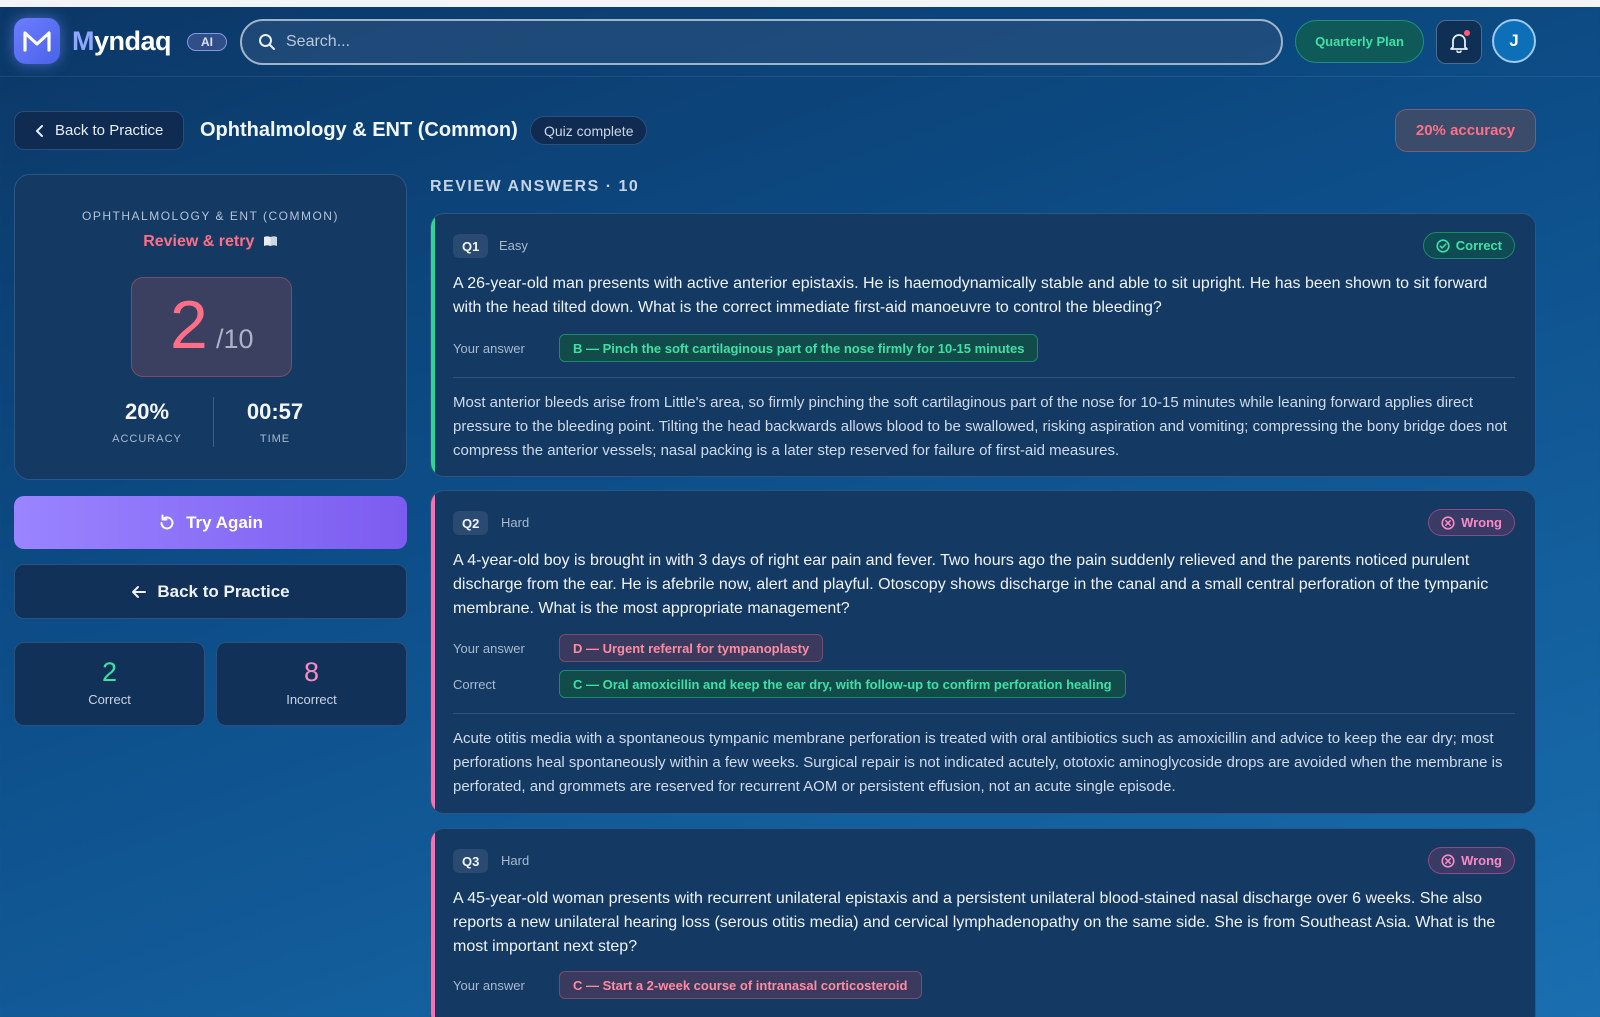 The height and width of the screenshot is (1017, 1600). What do you see at coordinates (311, 699) in the screenshot?
I see `incorrect-tally-label: Incorrect` at bounding box center [311, 699].